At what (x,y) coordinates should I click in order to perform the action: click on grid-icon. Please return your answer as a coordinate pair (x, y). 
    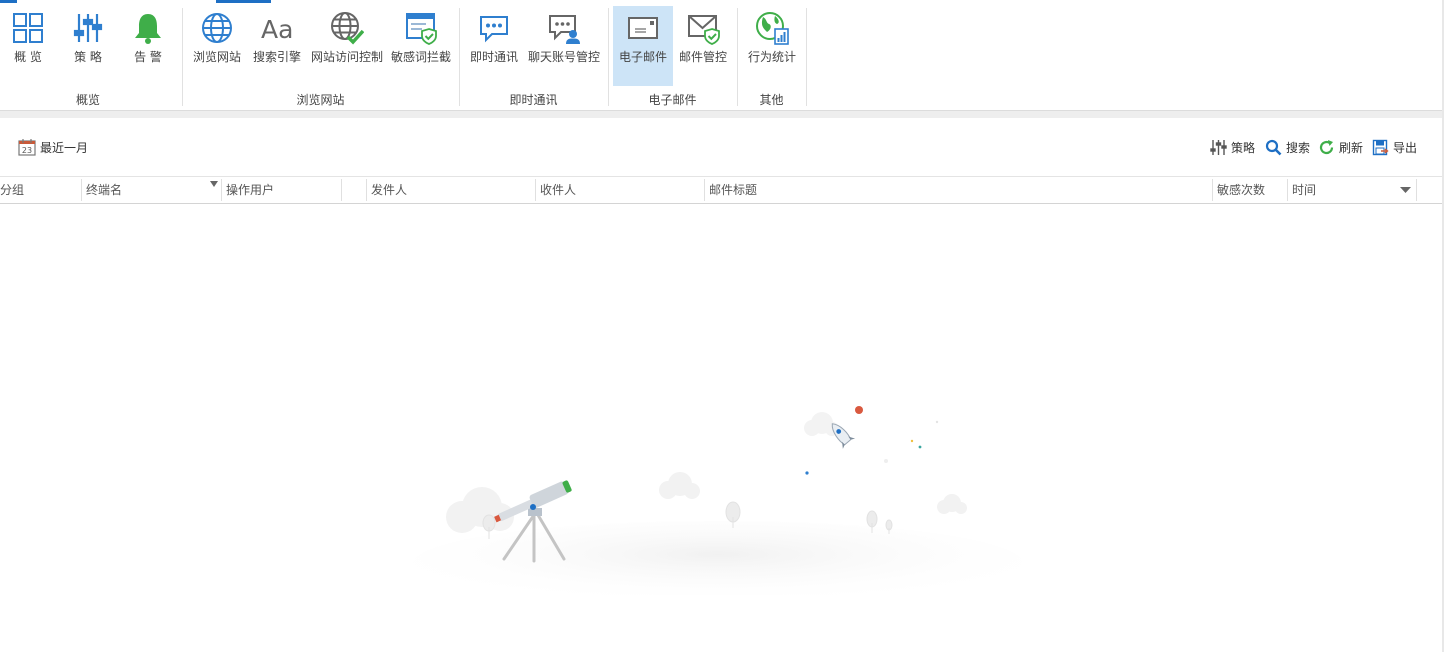
    Looking at the image, I should click on (28, 28).